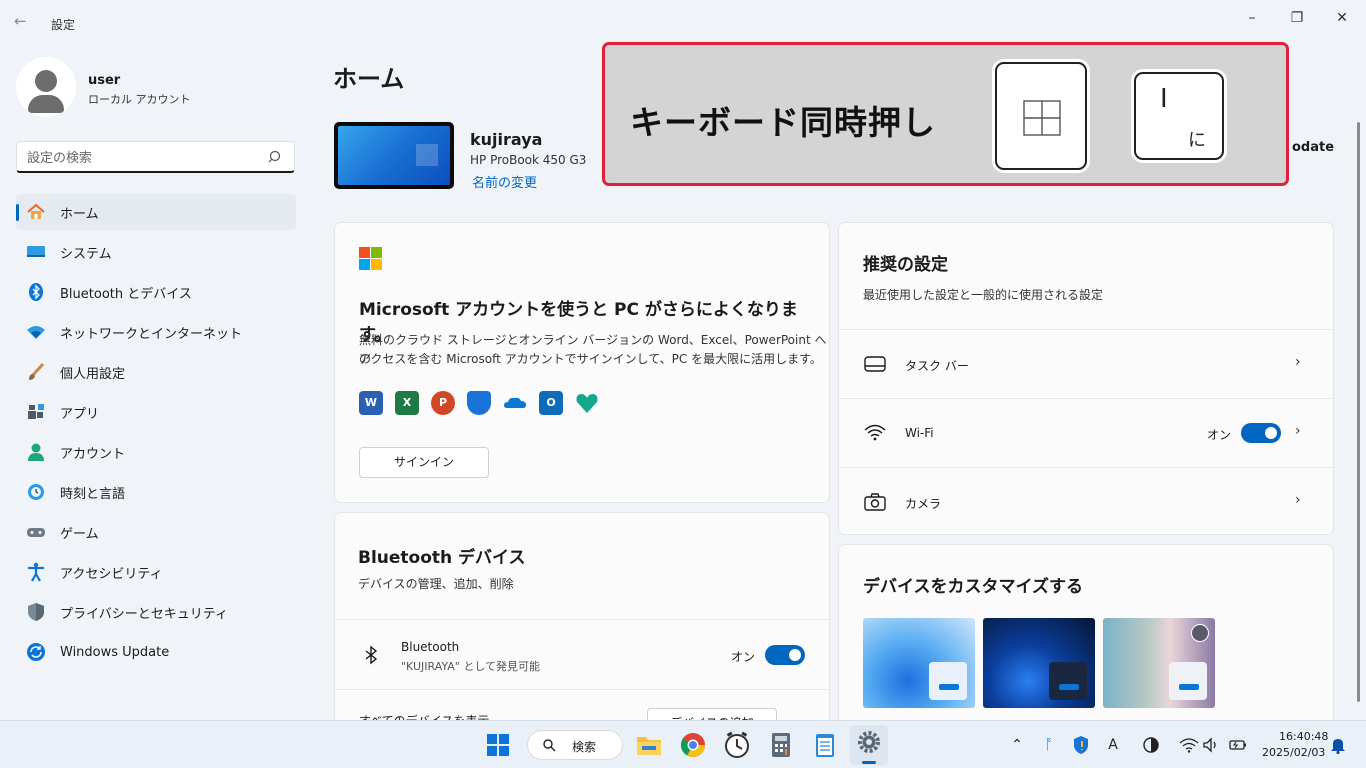  I want to click on sidebar-item-accounts: アカウント, so click(156, 452).